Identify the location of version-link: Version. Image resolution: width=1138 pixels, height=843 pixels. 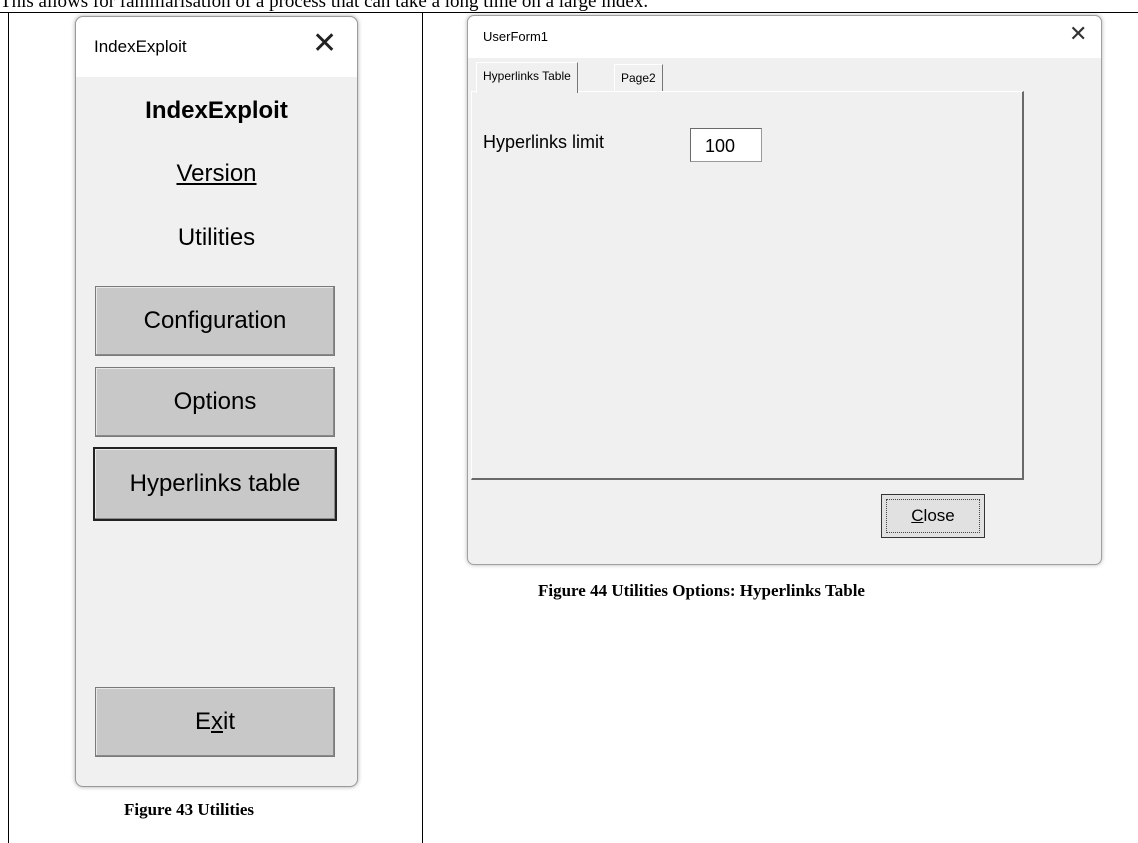
(216, 174).